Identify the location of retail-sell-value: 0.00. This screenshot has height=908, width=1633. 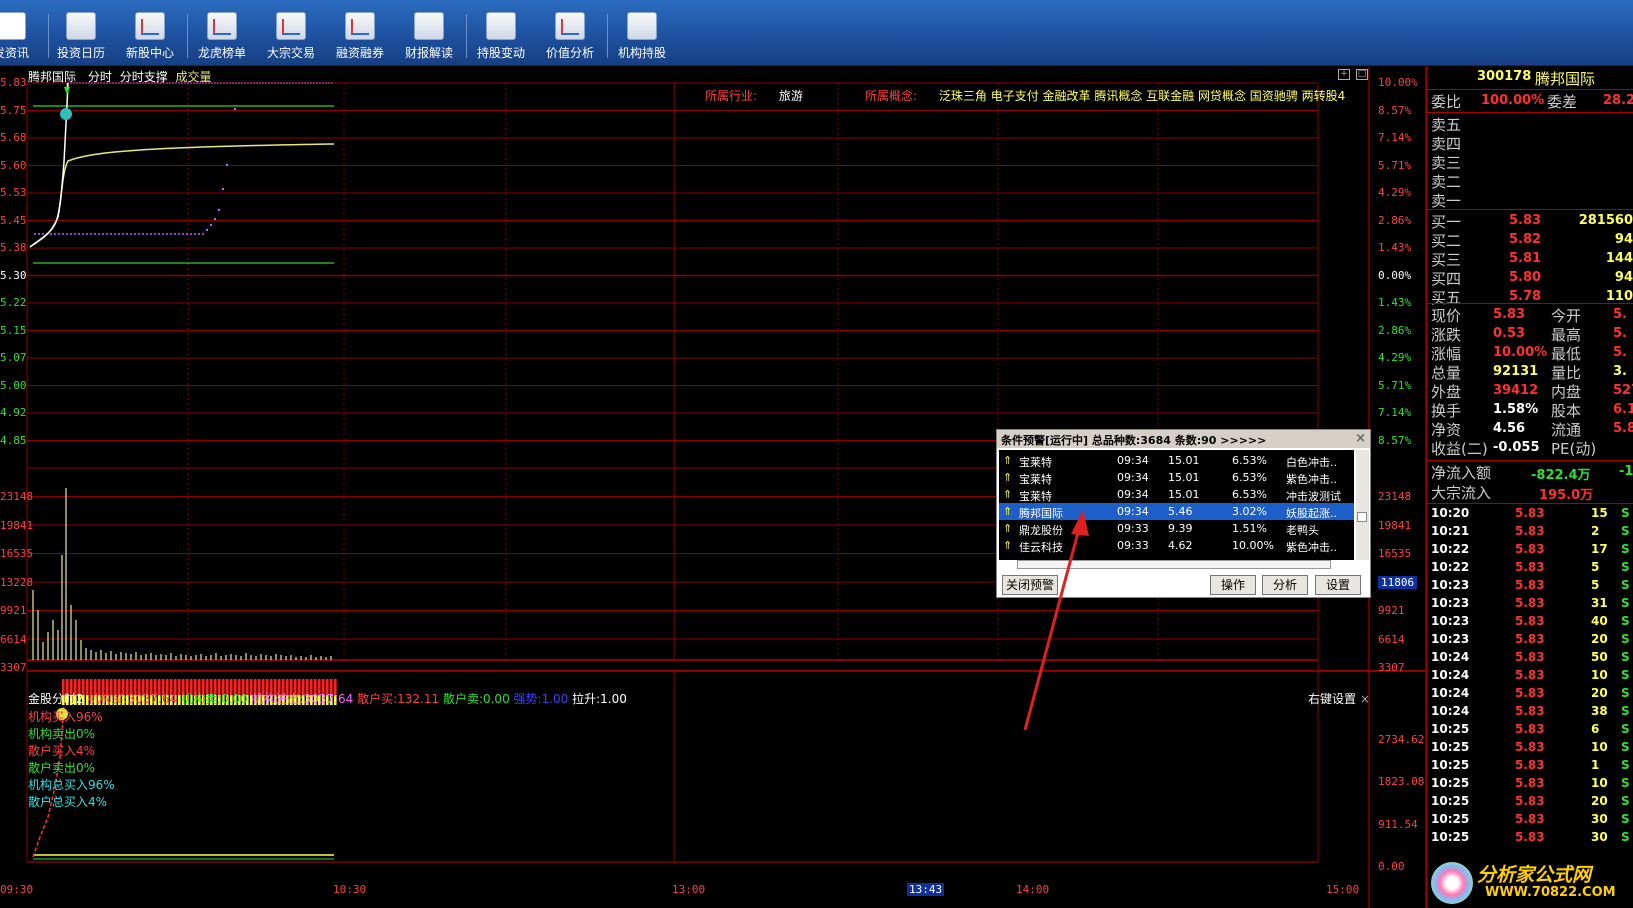
(496, 699).